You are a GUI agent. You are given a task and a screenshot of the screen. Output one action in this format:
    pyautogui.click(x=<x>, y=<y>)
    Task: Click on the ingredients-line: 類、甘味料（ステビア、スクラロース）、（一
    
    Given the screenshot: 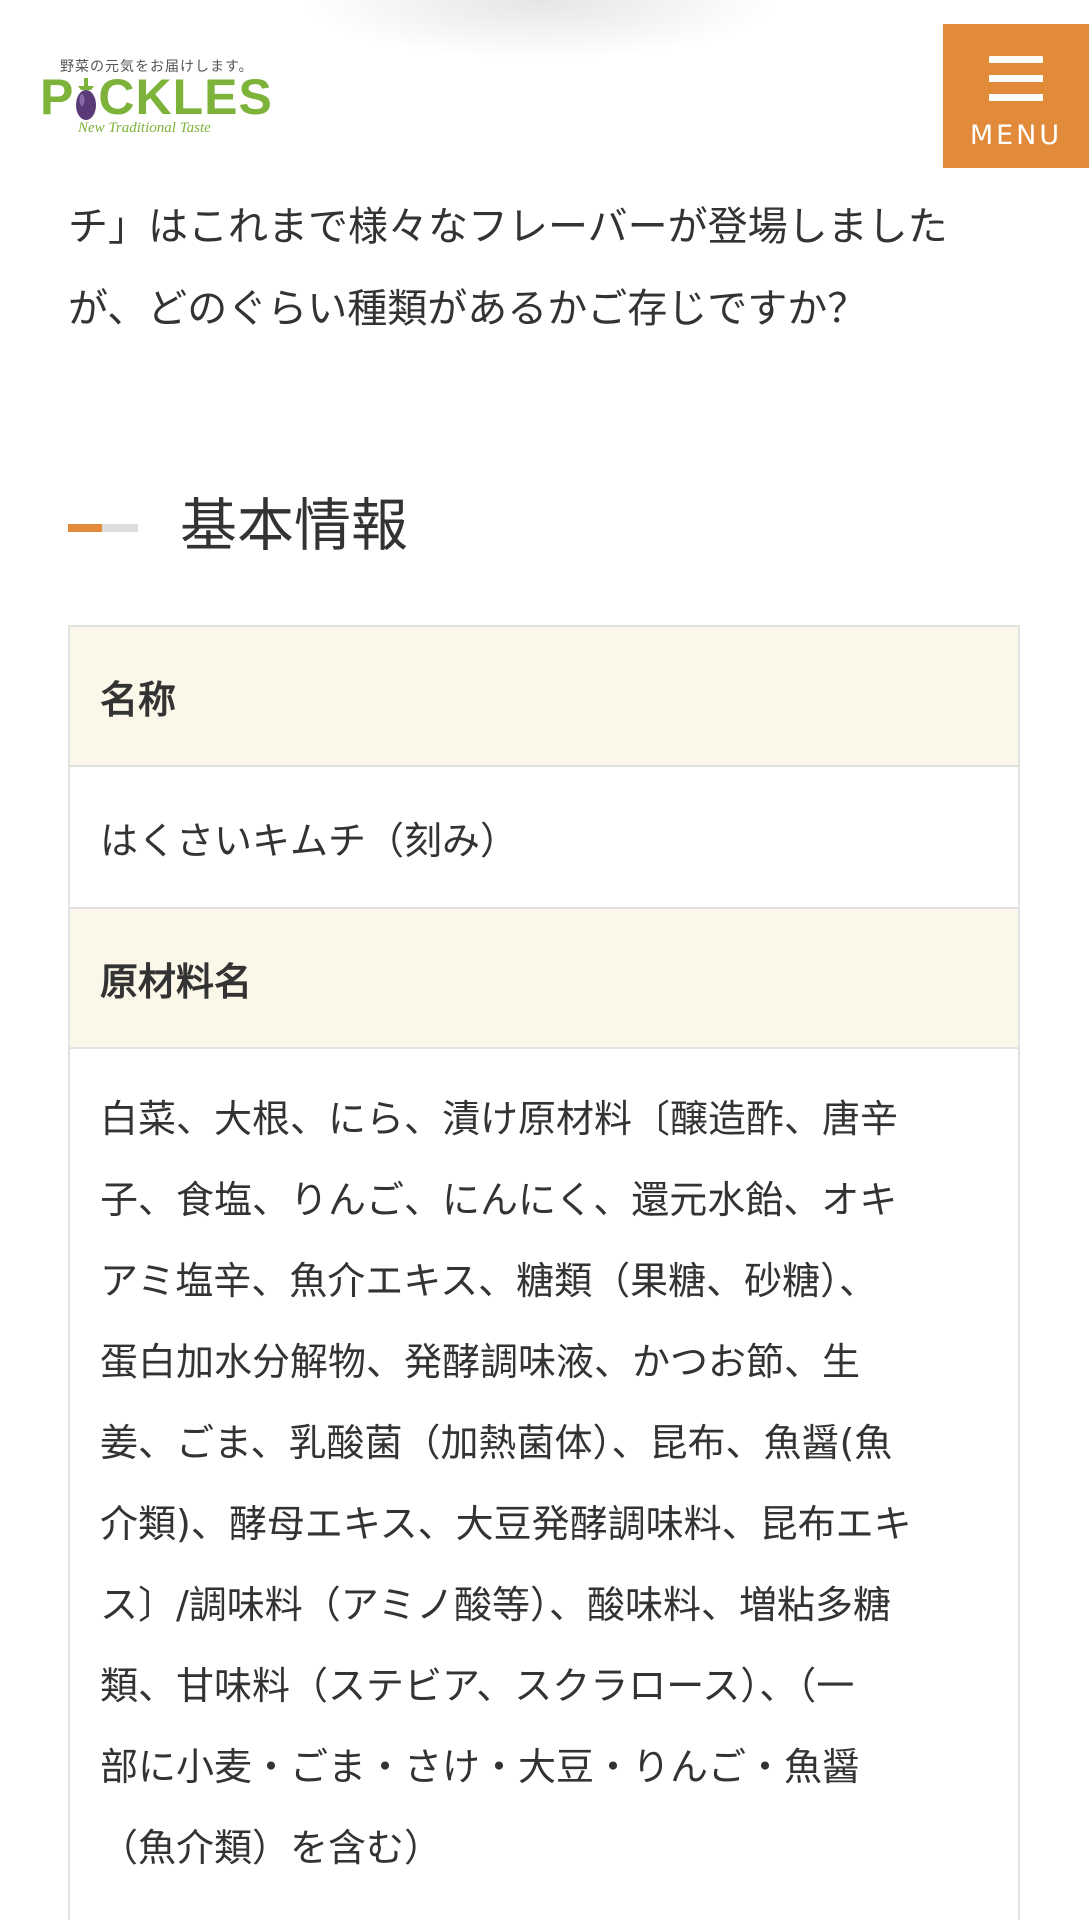 What is the action you would take?
    pyautogui.click(x=477, y=1686)
    